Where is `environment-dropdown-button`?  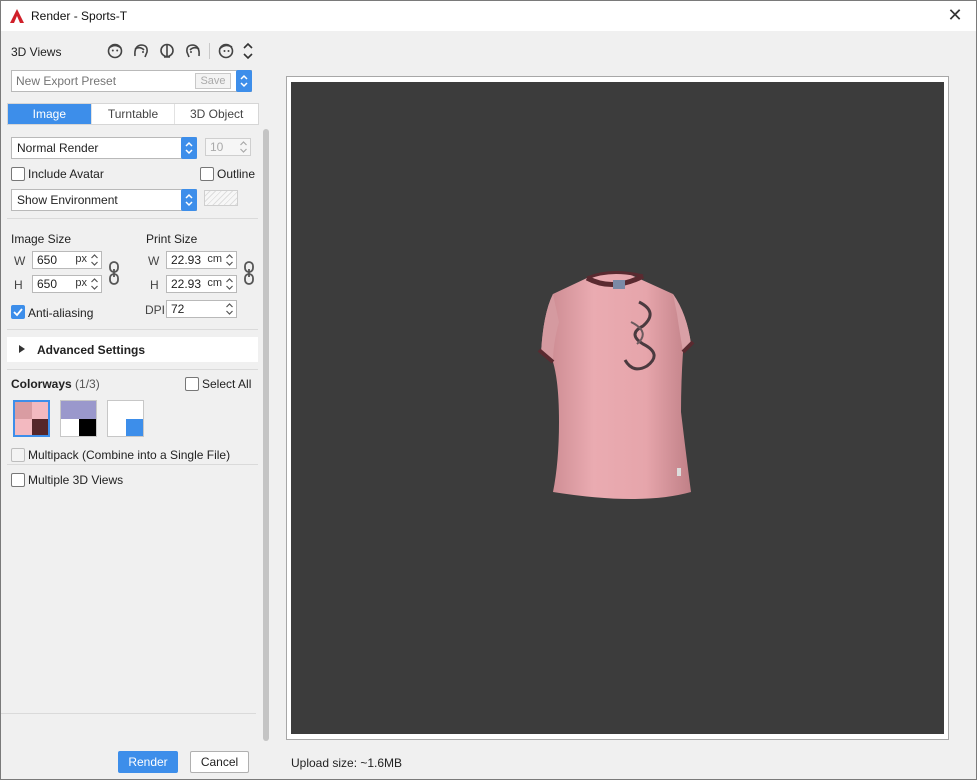
environment-dropdown-button is located at coordinates (189, 200).